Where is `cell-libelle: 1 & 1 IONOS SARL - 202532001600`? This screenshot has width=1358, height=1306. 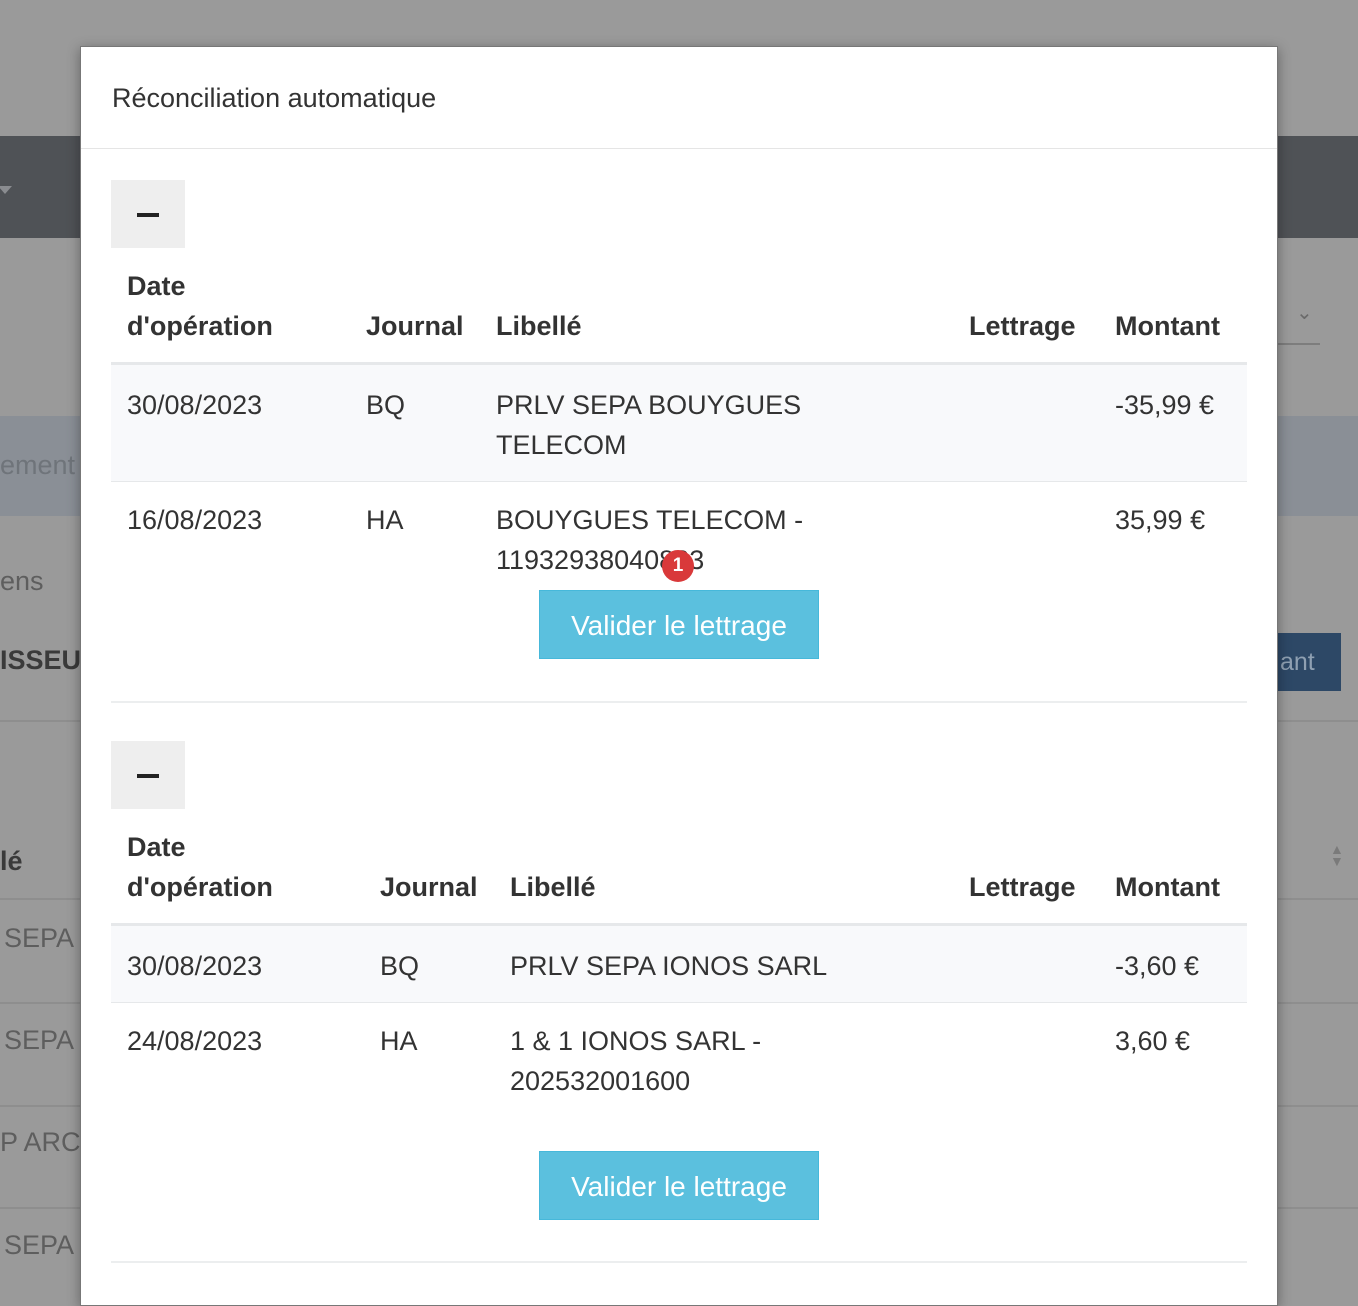
cell-libelle: 1 & 1 IONOS SARL - 202532001600 is located at coordinates (636, 1061).